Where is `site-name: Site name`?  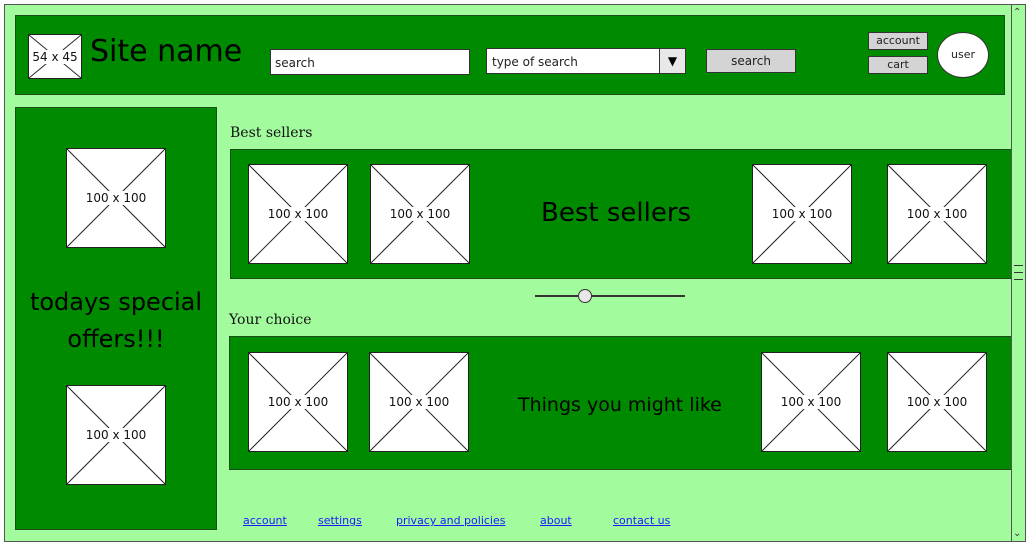
site-name: Site name is located at coordinates (166, 52).